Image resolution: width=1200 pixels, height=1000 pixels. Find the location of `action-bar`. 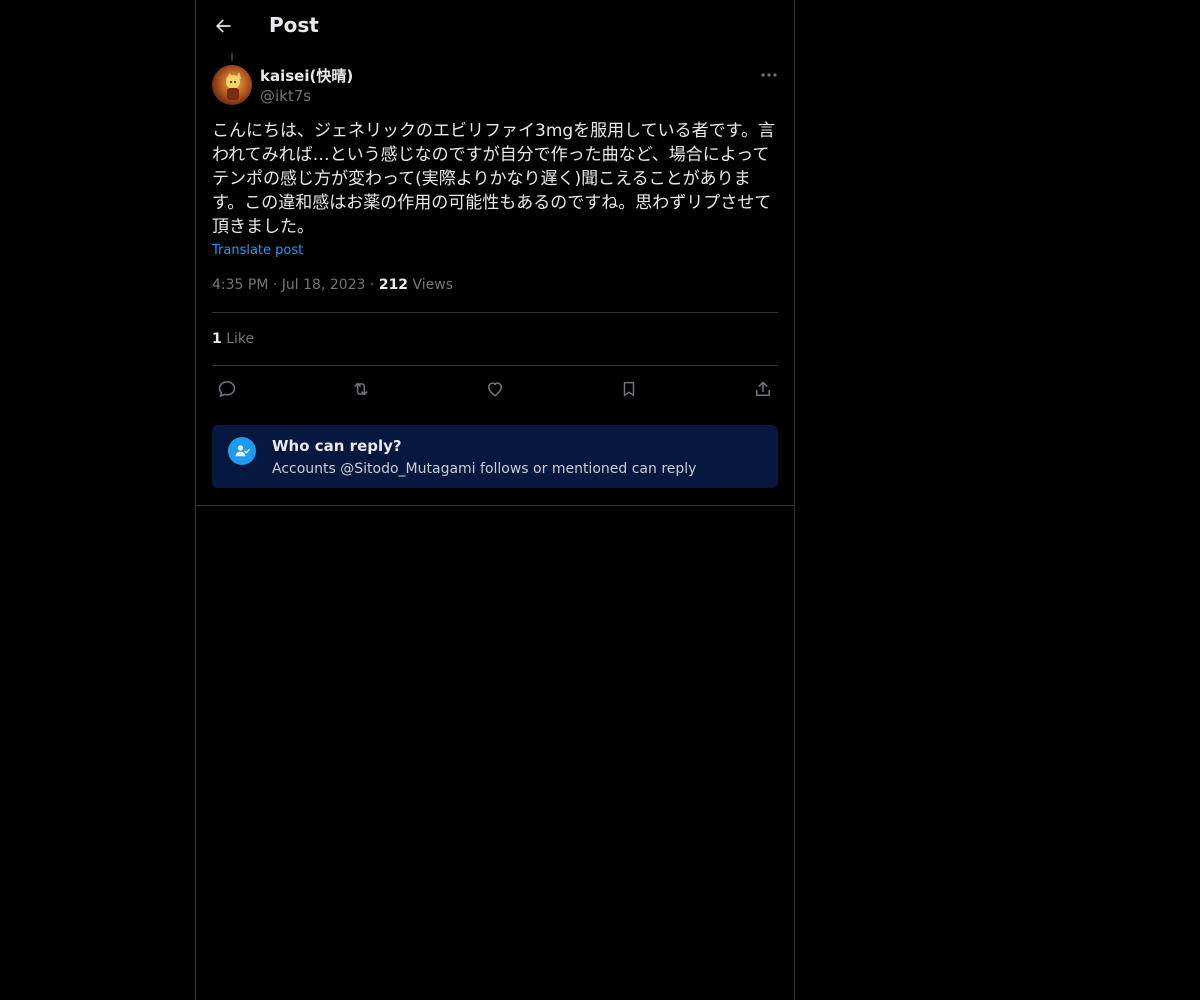

action-bar is located at coordinates (495, 389).